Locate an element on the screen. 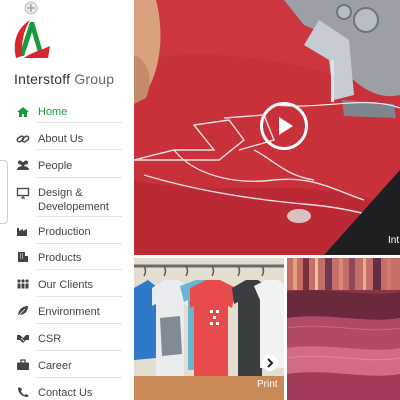 This screenshot has height=400, width=400. tile-print-arrow-button is located at coordinates (270, 363).